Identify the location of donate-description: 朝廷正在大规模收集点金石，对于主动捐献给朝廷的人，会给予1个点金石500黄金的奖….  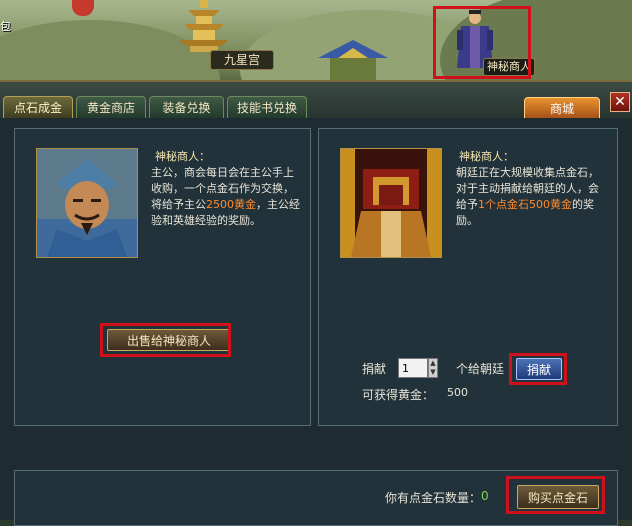
(527, 196).